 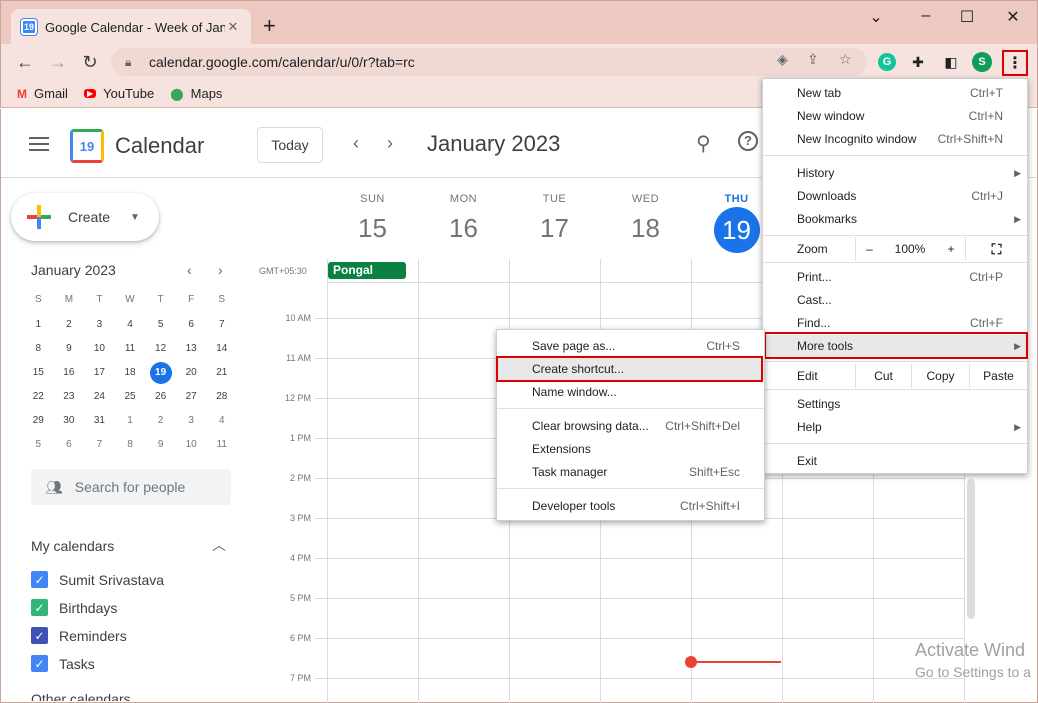 I want to click on share-icon: ⇪, so click(x=813, y=59).